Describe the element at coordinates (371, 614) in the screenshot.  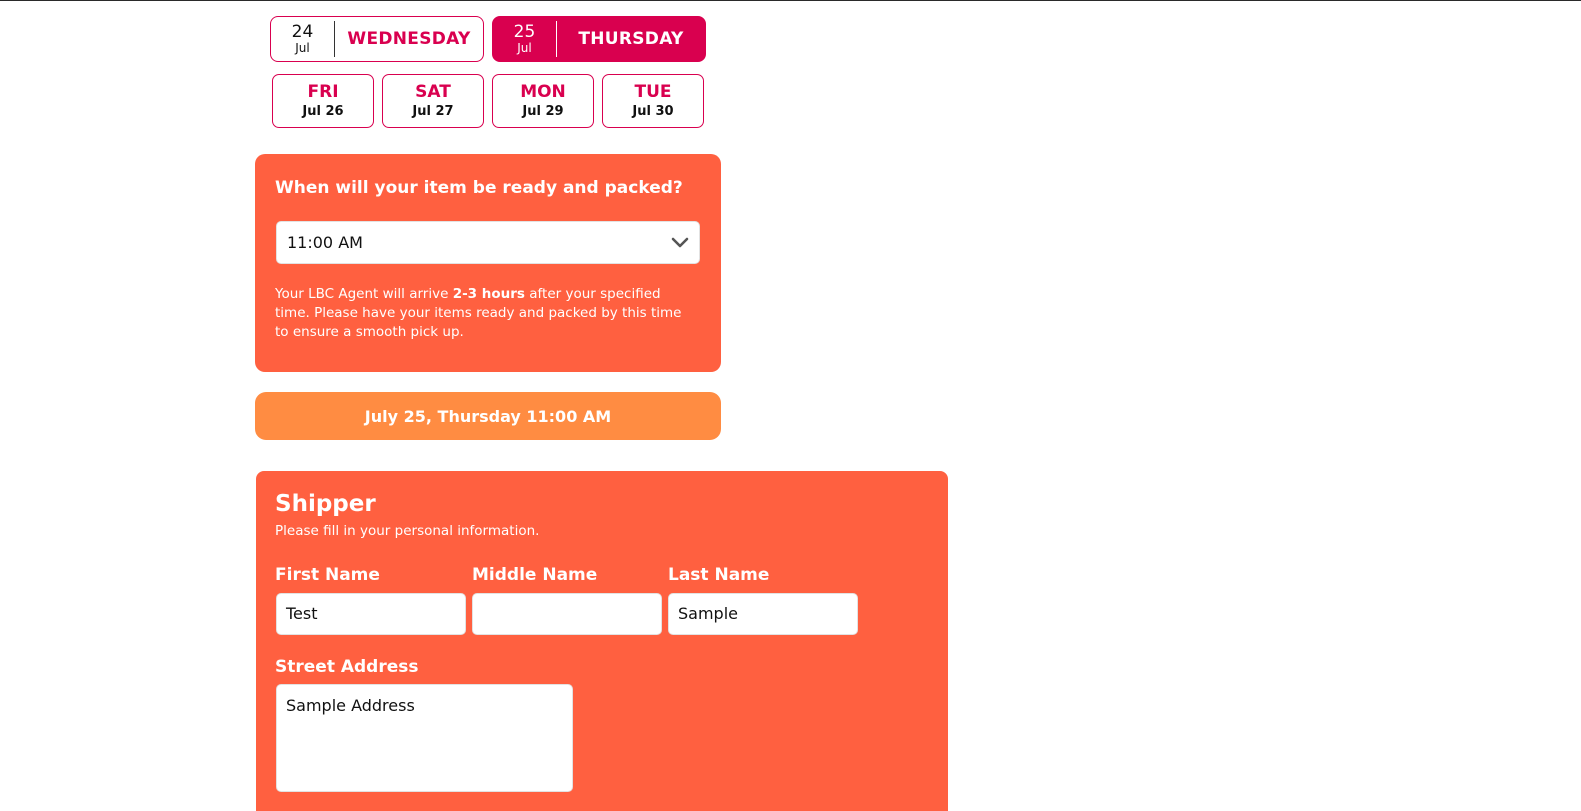
I see `first-name-field: Test` at that location.